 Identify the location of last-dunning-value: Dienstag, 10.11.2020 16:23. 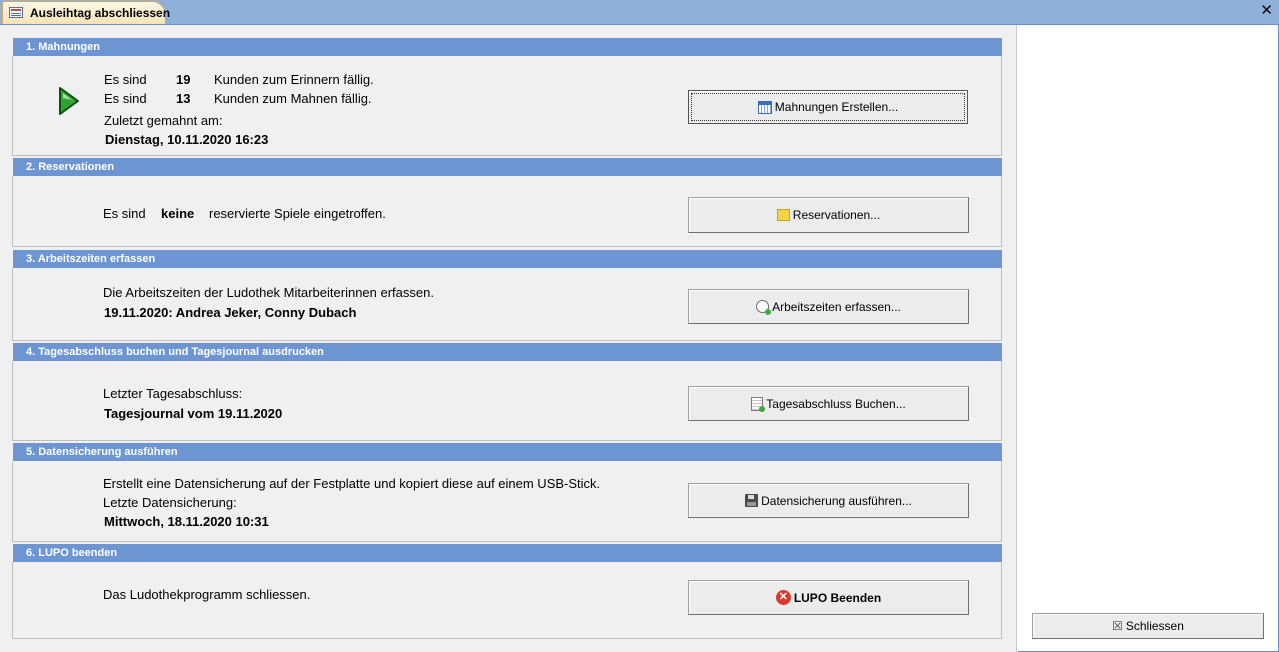
(187, 139).